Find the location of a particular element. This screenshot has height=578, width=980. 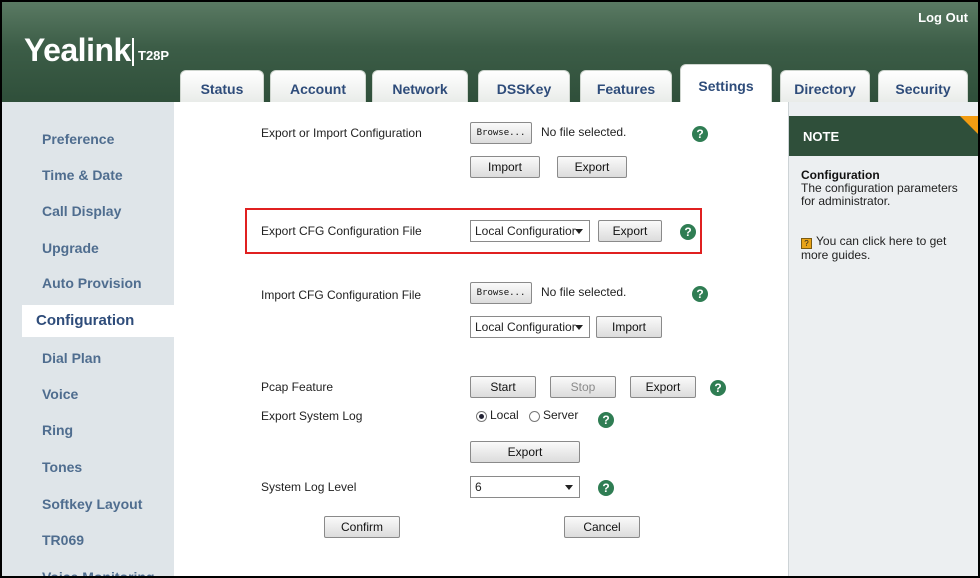

nav-ring: Ring is located at coordinates (57, 430).